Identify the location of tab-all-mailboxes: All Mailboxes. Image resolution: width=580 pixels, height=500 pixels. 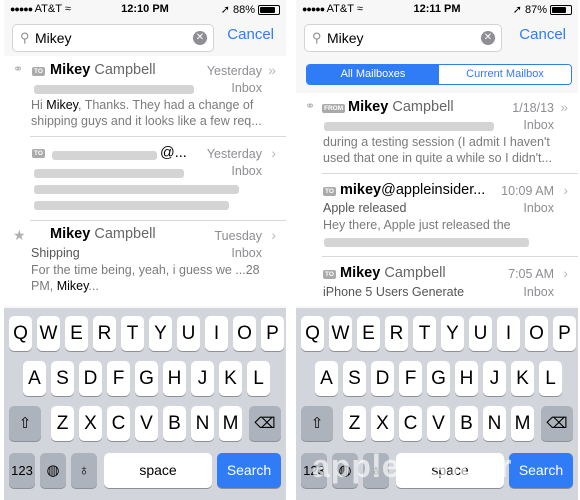
(373, 74).